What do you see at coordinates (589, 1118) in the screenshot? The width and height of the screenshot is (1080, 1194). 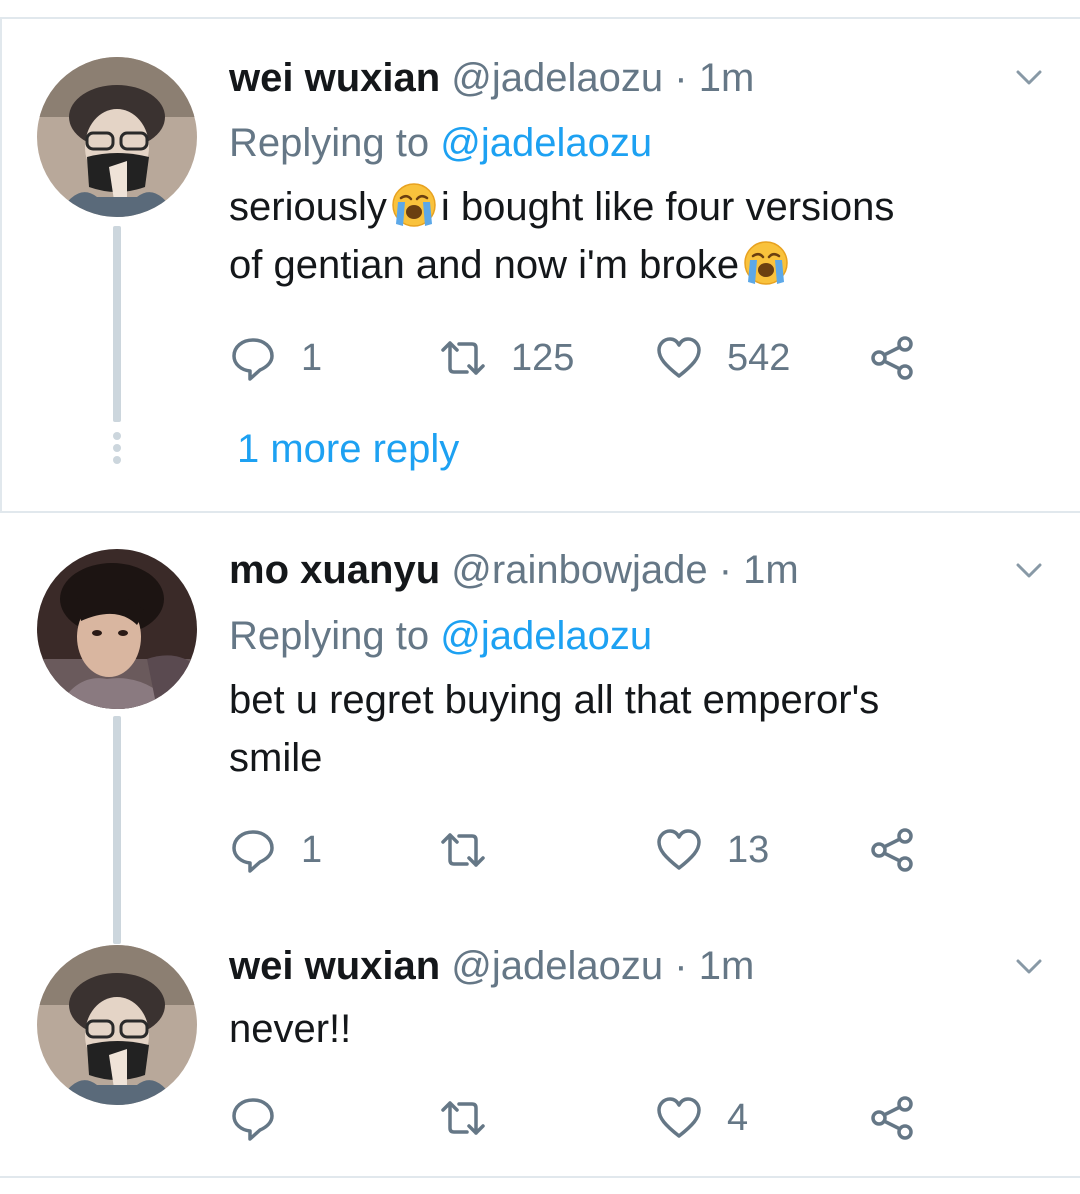 I see `tweet-actions: 4` at bounding box center [589, 1118].